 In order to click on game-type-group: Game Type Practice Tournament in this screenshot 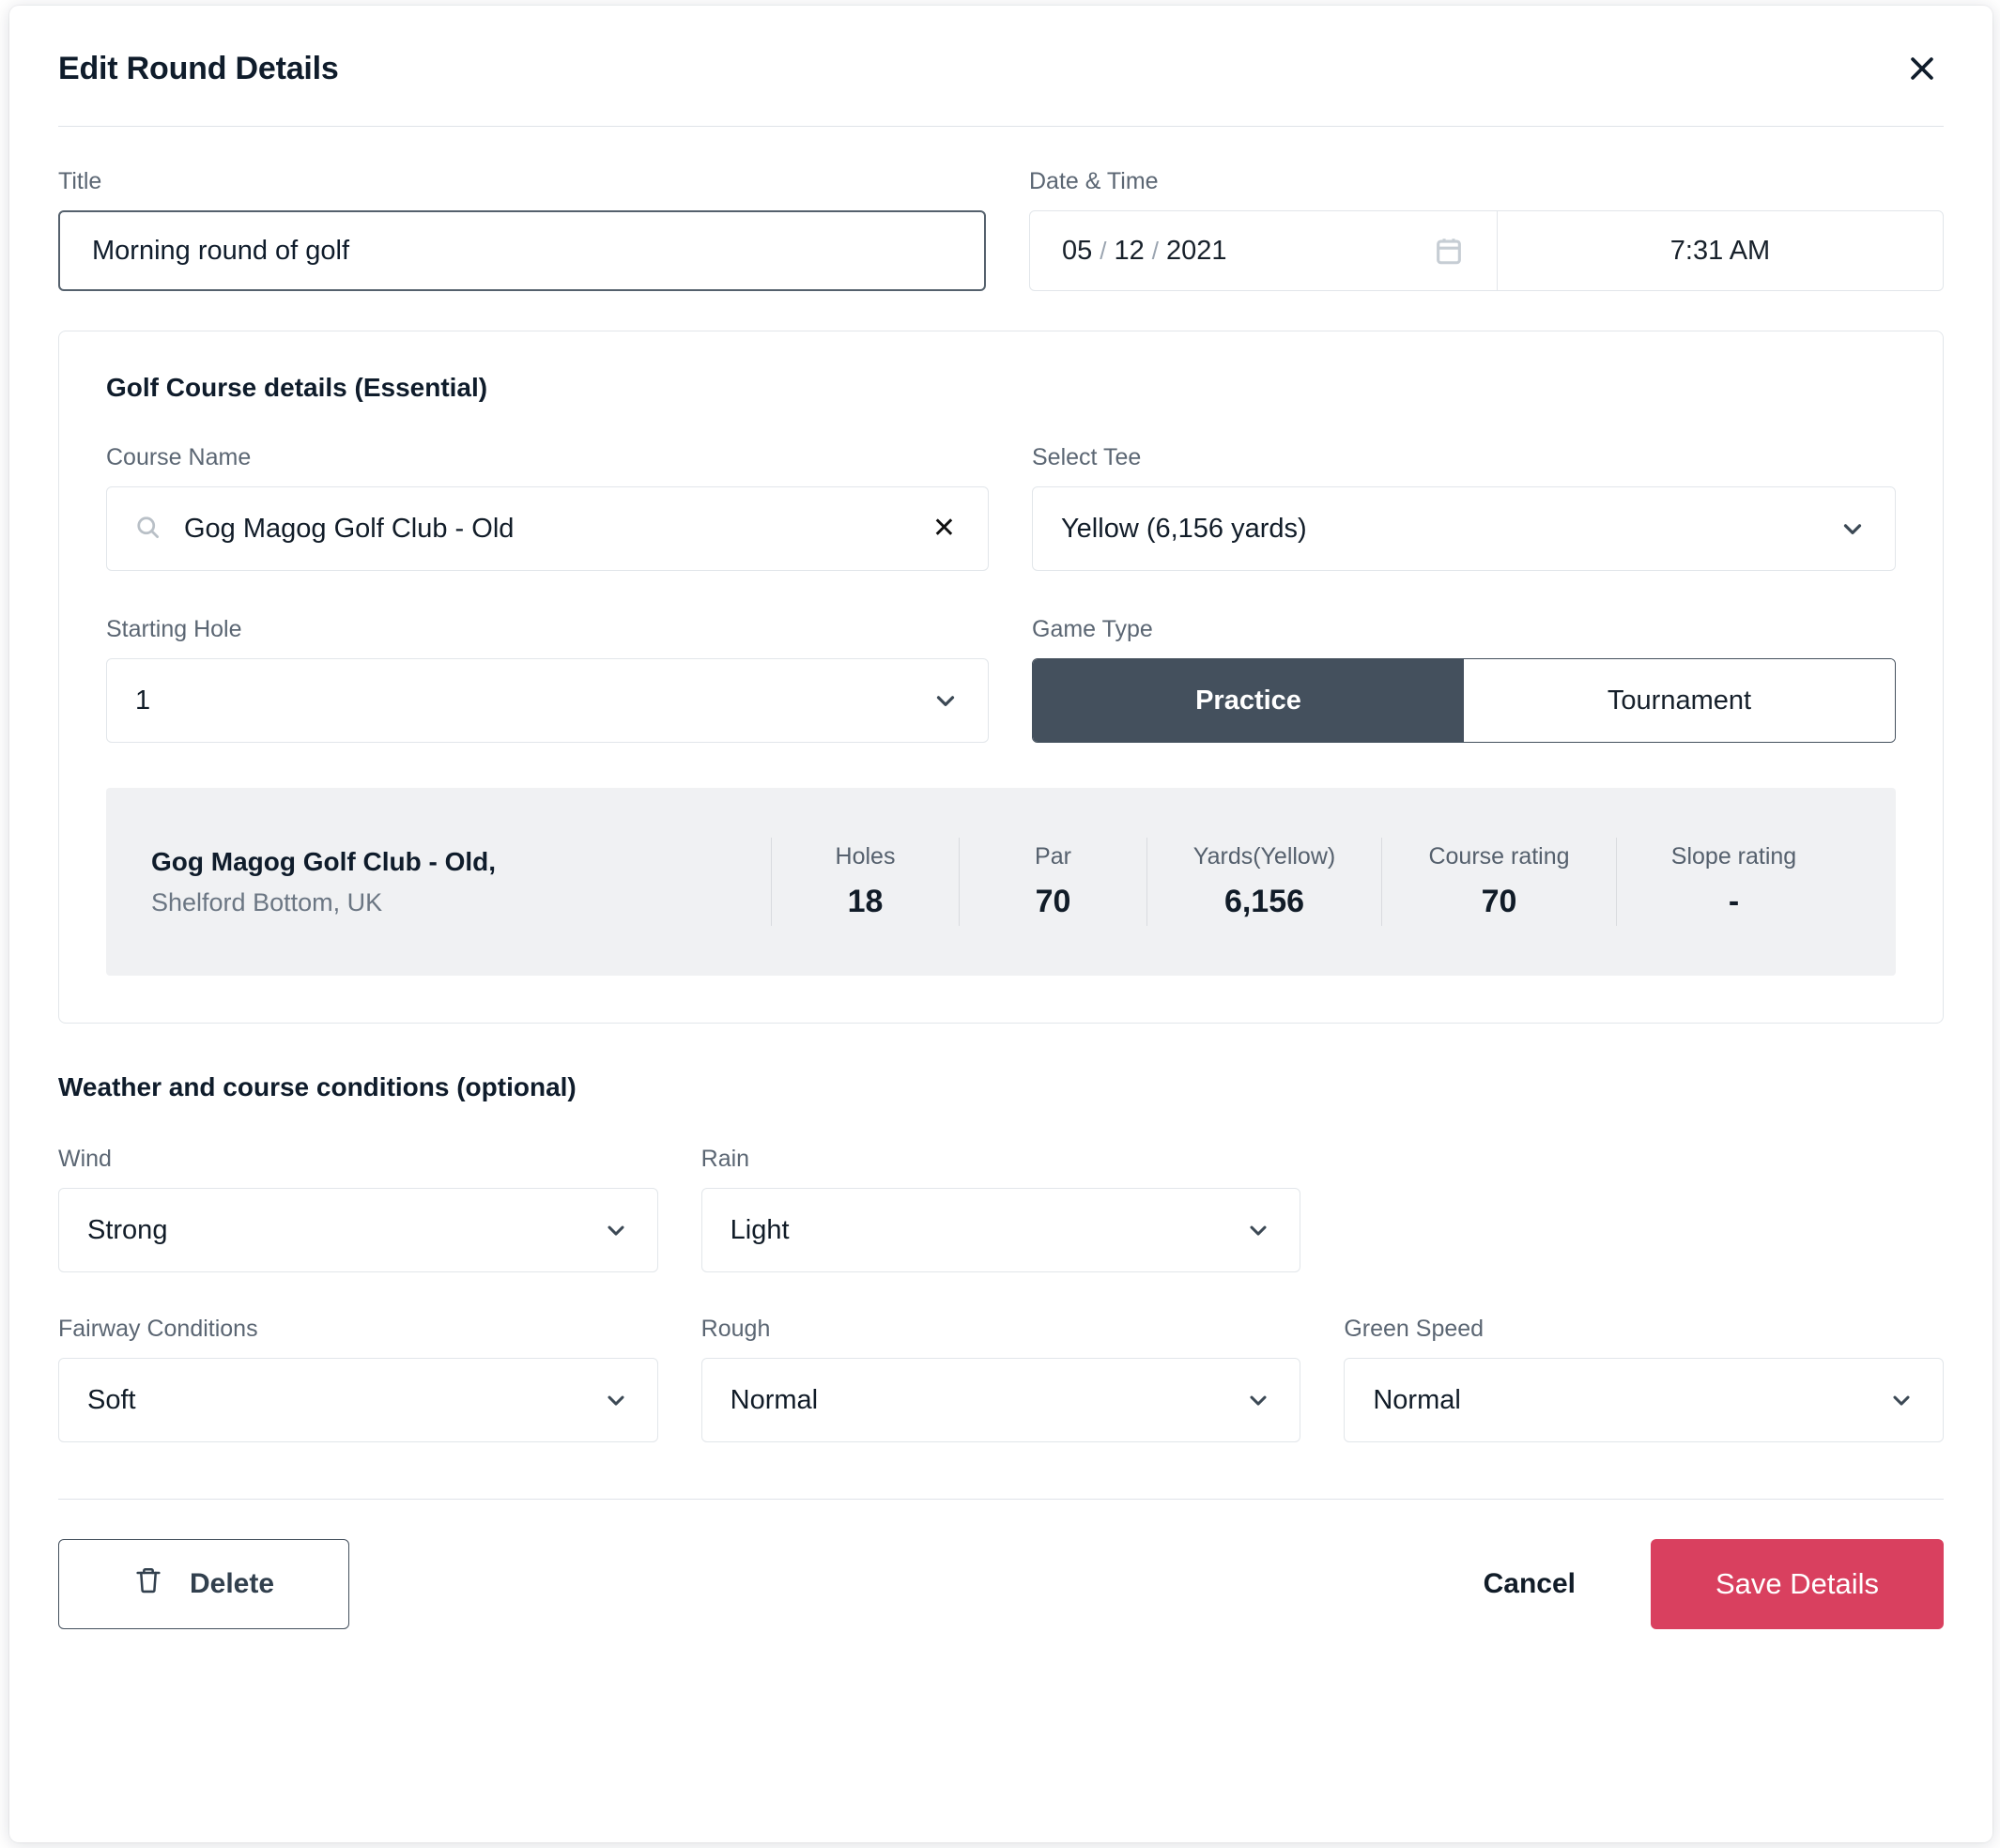, I will do `click(1464, 679)`.